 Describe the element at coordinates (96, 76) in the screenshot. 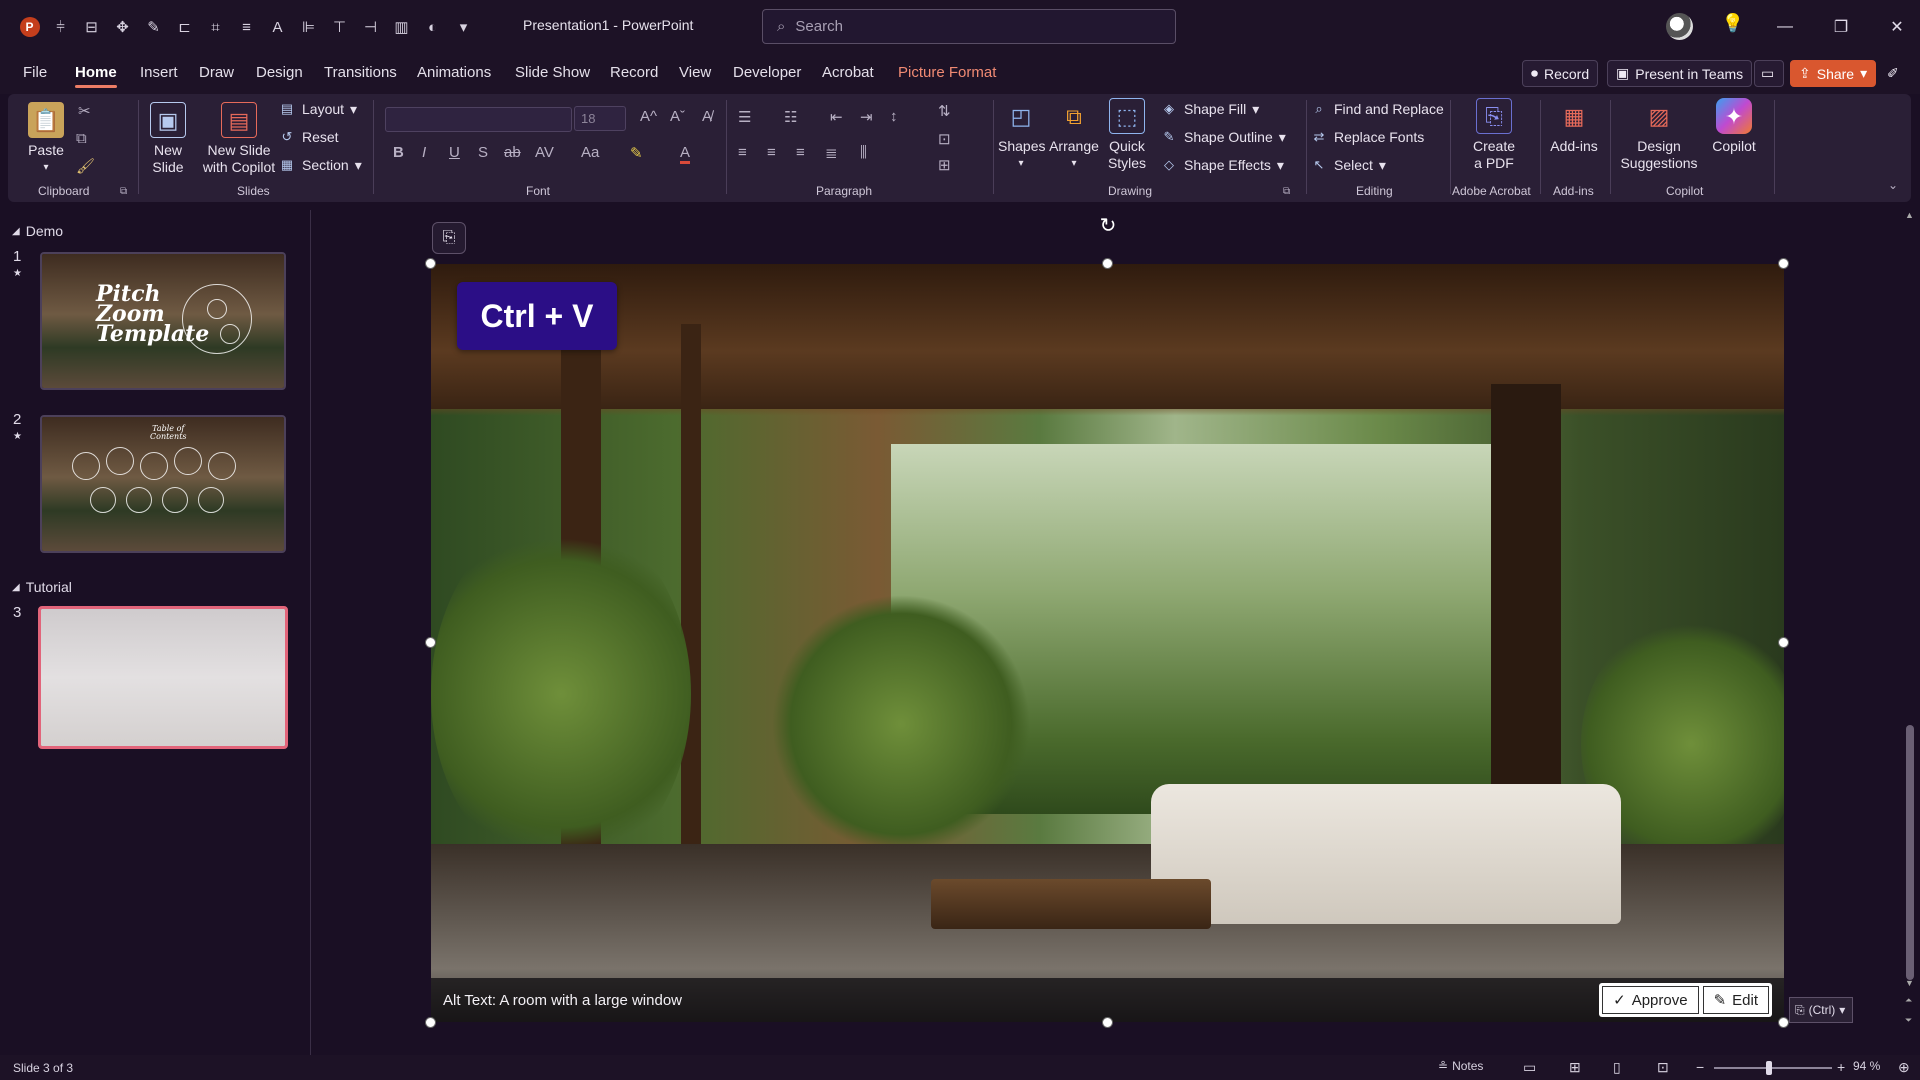

I see `tab-home: Home` at that location.